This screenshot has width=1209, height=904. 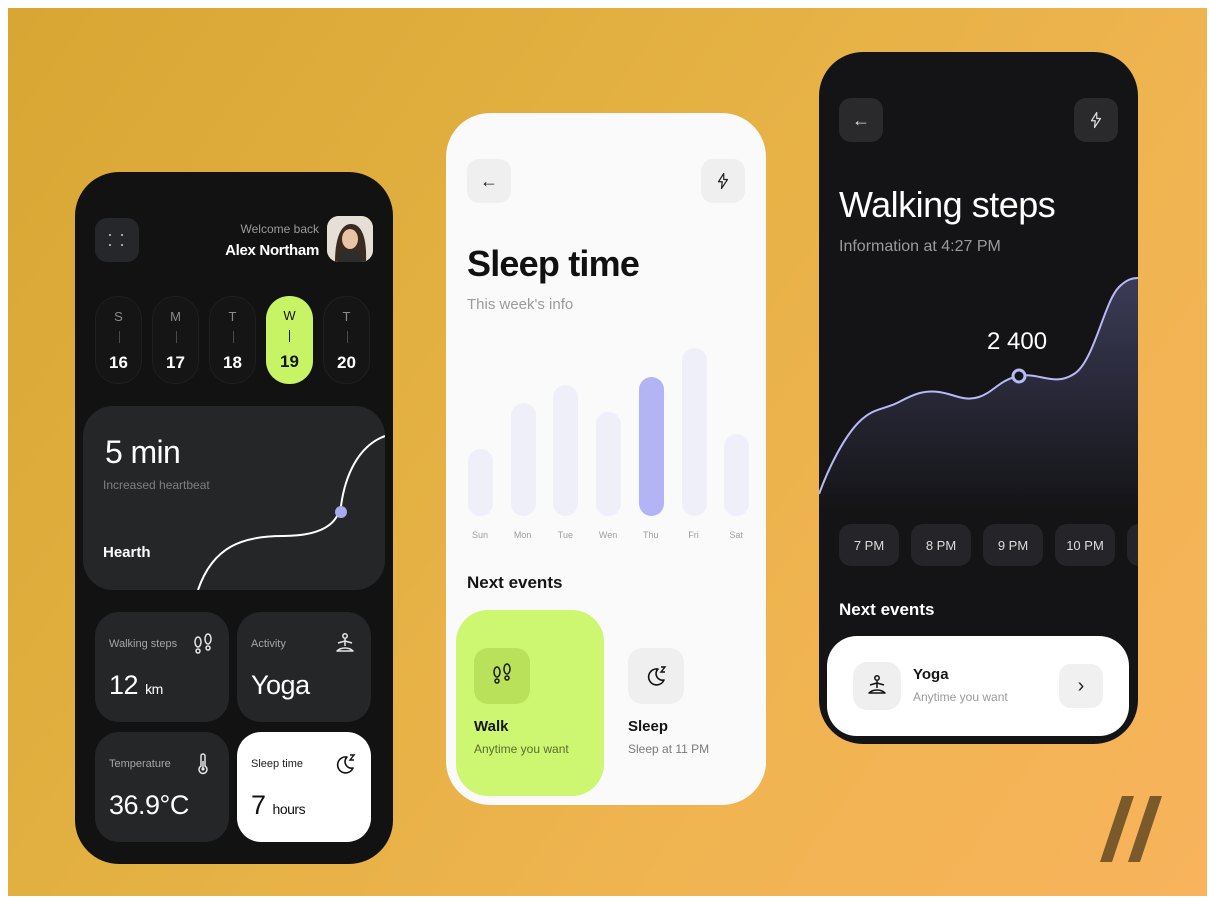 What do you see at coordinates (520, 304) in the screenshot?
I see `page-subtitle: This week's info` at bounding box center [520, 304].